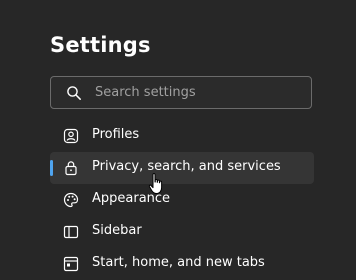  What do you see at coordinates (71, 200) in the screenshot?
I see `palette-icon` at bounding box center [71, 200].